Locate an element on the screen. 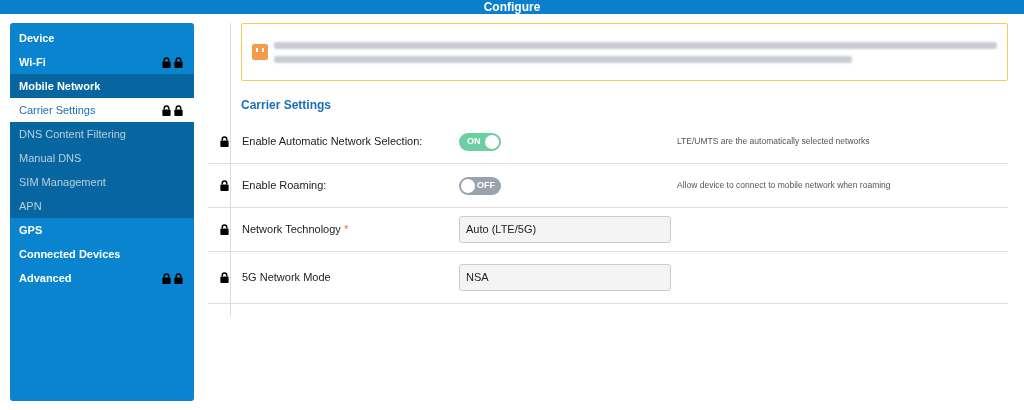 This screenshot has width=1024, height=410. select-field: NSA is located at coordinates (565, 277).